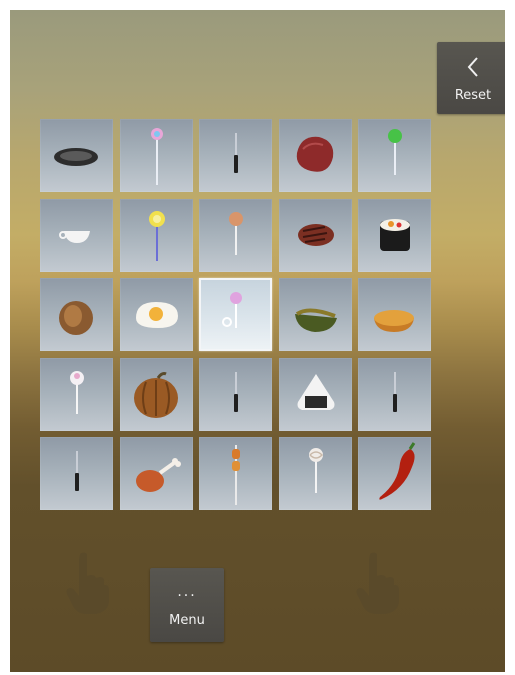 The image size is (515, 675). Describe the element at coordinates (472, 67) in the screenshot. I see `chevron-left-icon` at that location.